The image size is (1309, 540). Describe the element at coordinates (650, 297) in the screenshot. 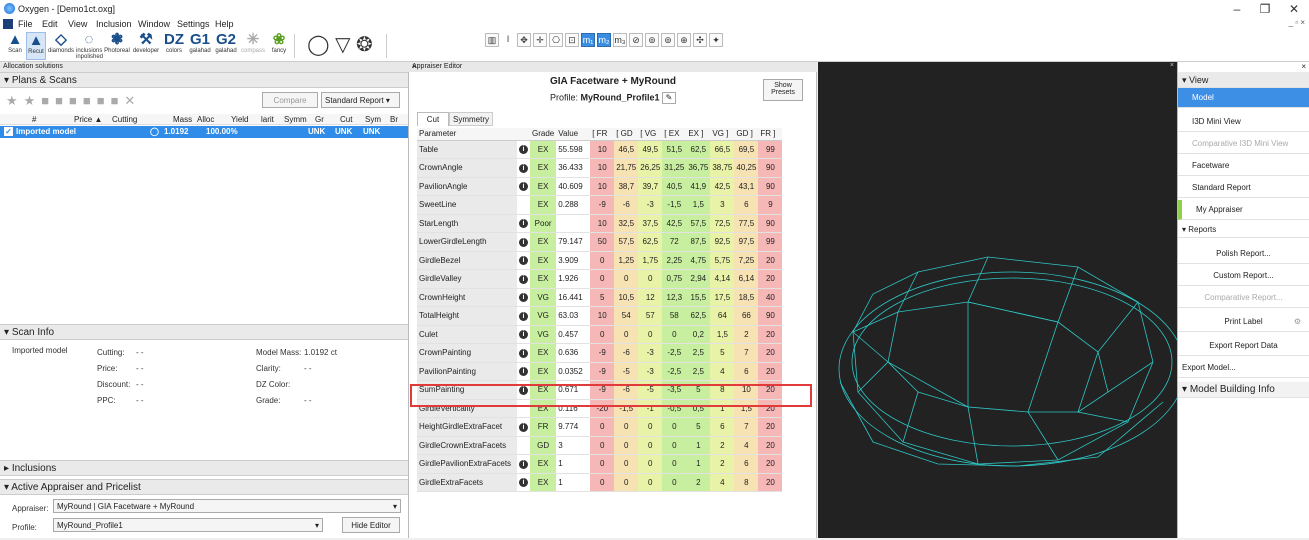

I see `threshold-cell: 12` at that location.